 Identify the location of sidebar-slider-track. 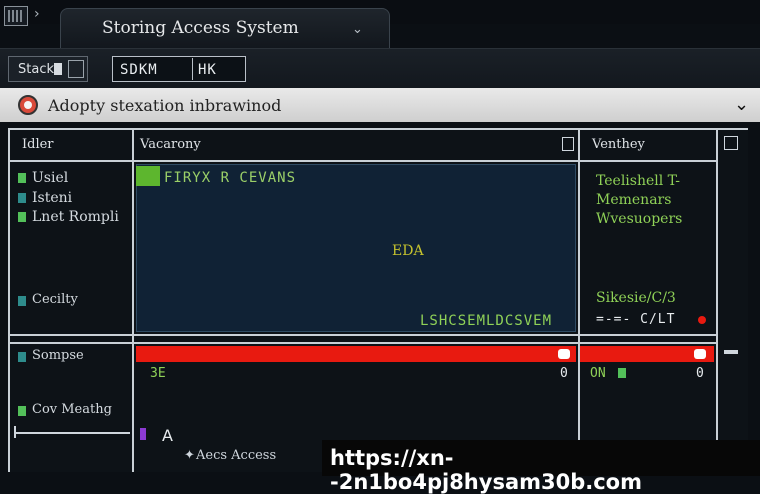
(72, 433).